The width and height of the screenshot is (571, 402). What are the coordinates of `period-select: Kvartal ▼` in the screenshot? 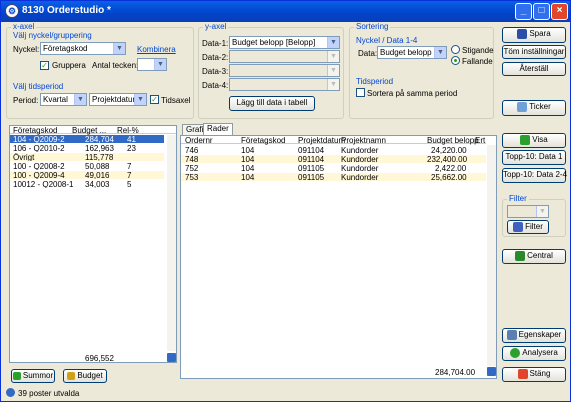 It's located at (63, 99).